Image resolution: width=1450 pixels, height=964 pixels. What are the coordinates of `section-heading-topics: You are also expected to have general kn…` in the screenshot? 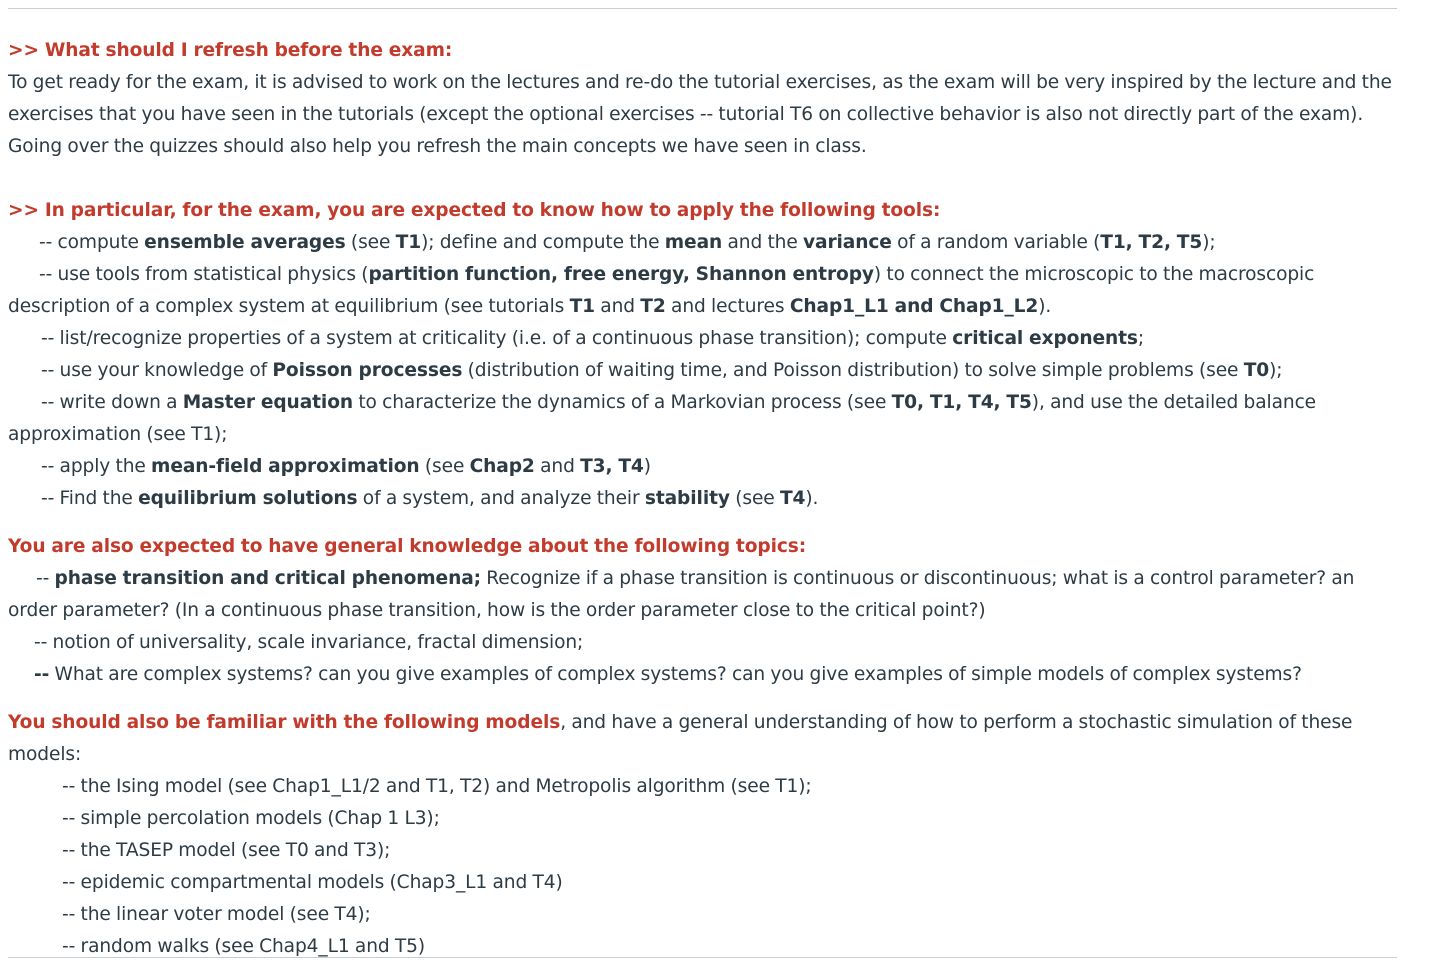 It's located at (407, 546).